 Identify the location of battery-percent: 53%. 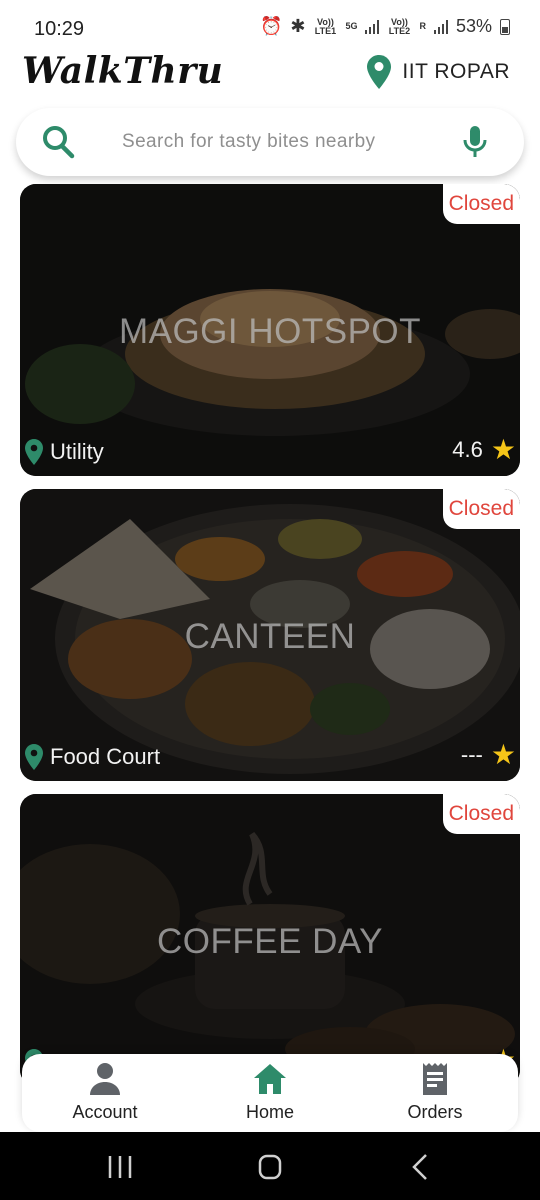
(473, 26).